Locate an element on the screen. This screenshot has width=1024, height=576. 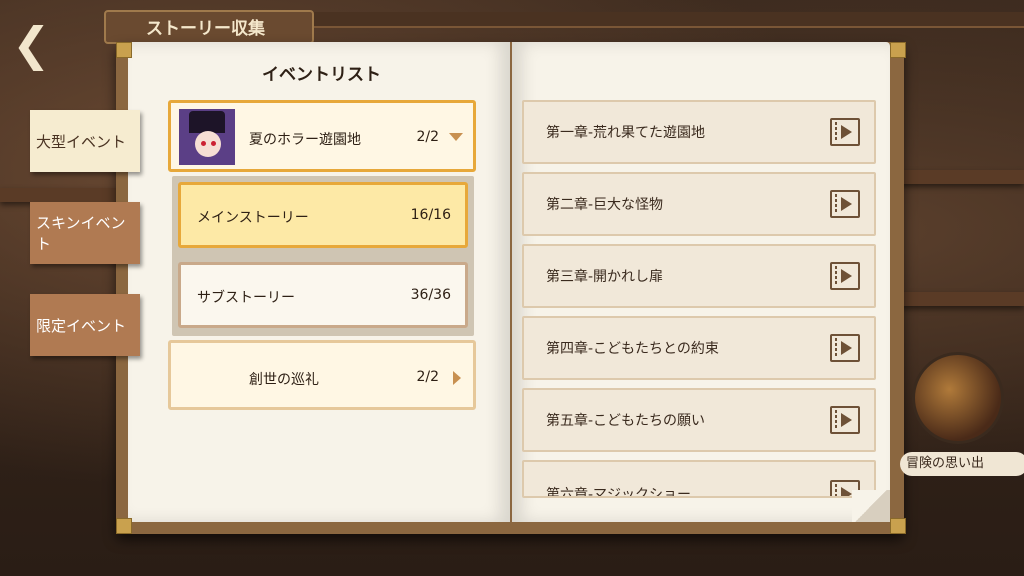
event-card-summer-horror: 夏のホラー遊園地 2/2 is located at coordinates (322, 136).